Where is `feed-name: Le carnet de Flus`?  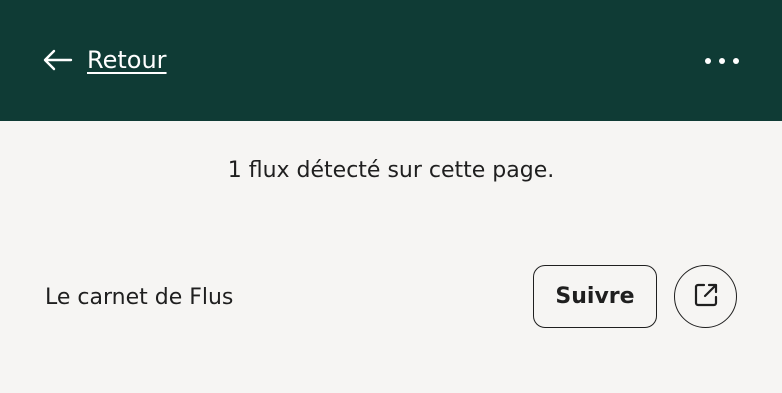 feed-name: Le carnet de Flus is located at coordinates (139, 297).